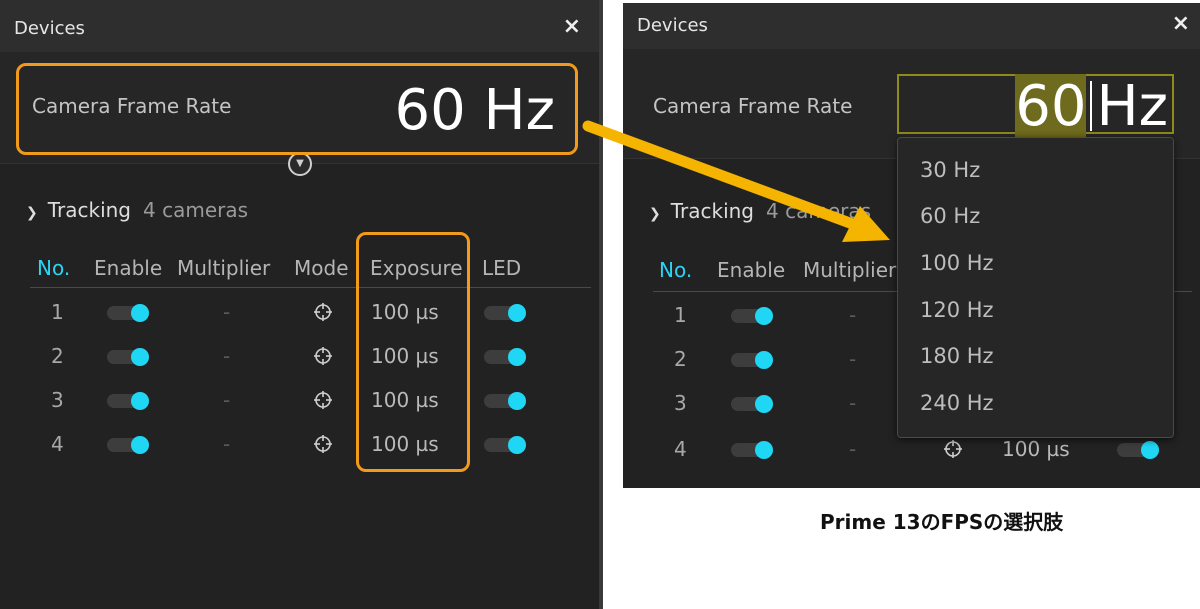 This screenshot has height=609, width=1200. What do you see at coordinates (957, 403) in the screenshot?
I see `dropdown-option-240hz: 240 Hz` at bounding box center [957, 403].